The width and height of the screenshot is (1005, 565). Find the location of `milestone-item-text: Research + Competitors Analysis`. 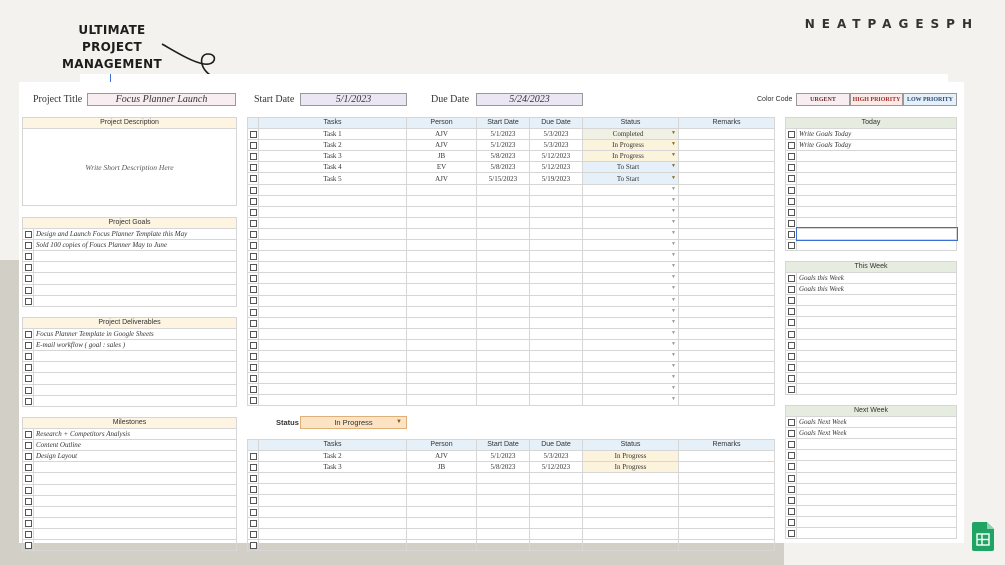

milestone-item-text: Research + Competitors Analysis is located at coordinates (135, 434).